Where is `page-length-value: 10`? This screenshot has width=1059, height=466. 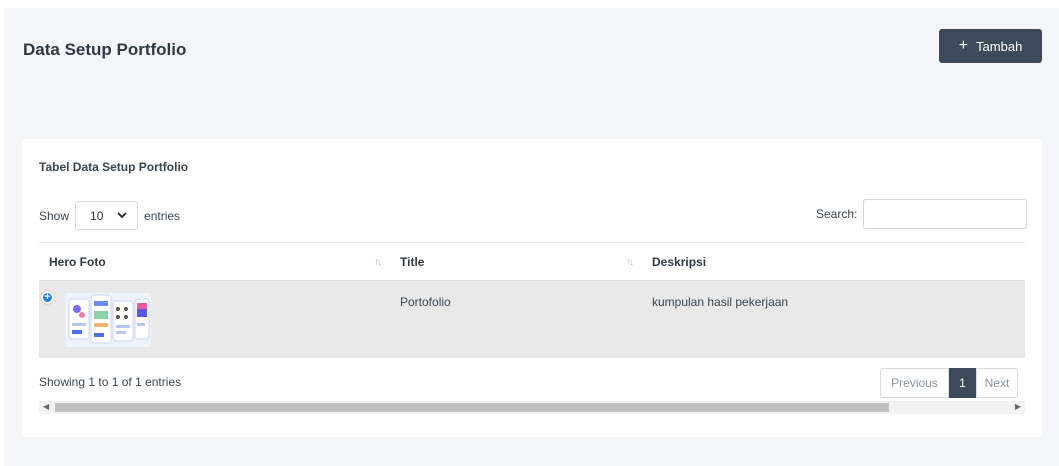
page-length-value: 10 is located at coordinates (97, 215).